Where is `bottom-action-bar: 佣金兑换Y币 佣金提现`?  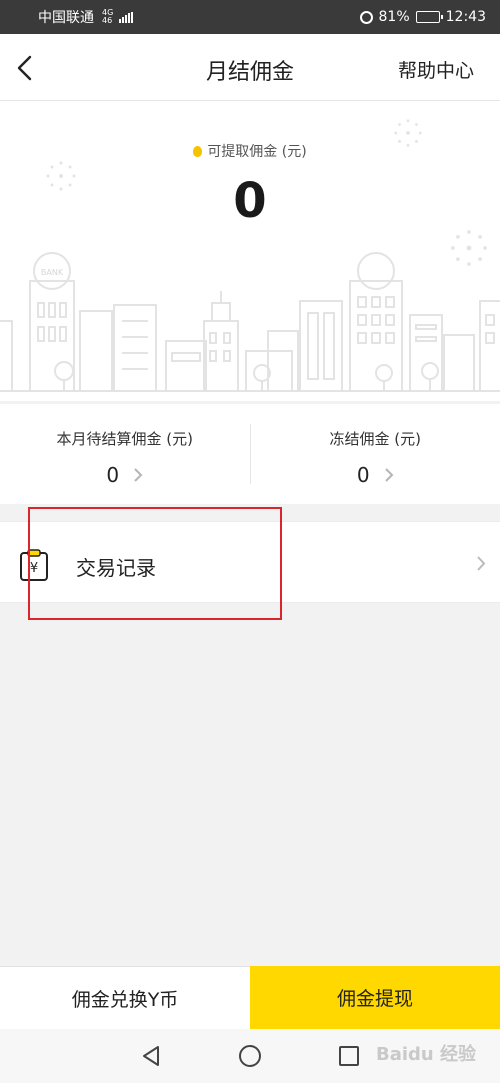 bottom-action-bar: 佣金兑换Y币 佣金提现 is located at coordinates (250, 997).